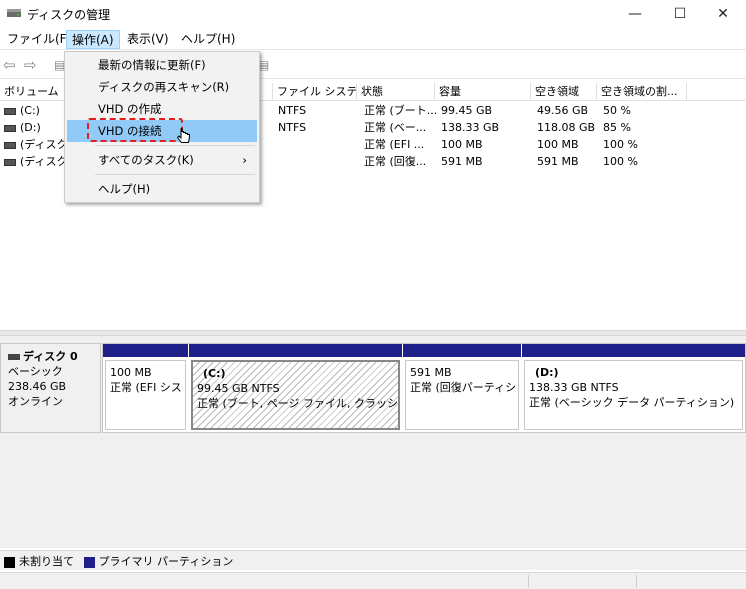 This screenshot has height=589, width=746. I want to click on status-bar, so click(373, 580).